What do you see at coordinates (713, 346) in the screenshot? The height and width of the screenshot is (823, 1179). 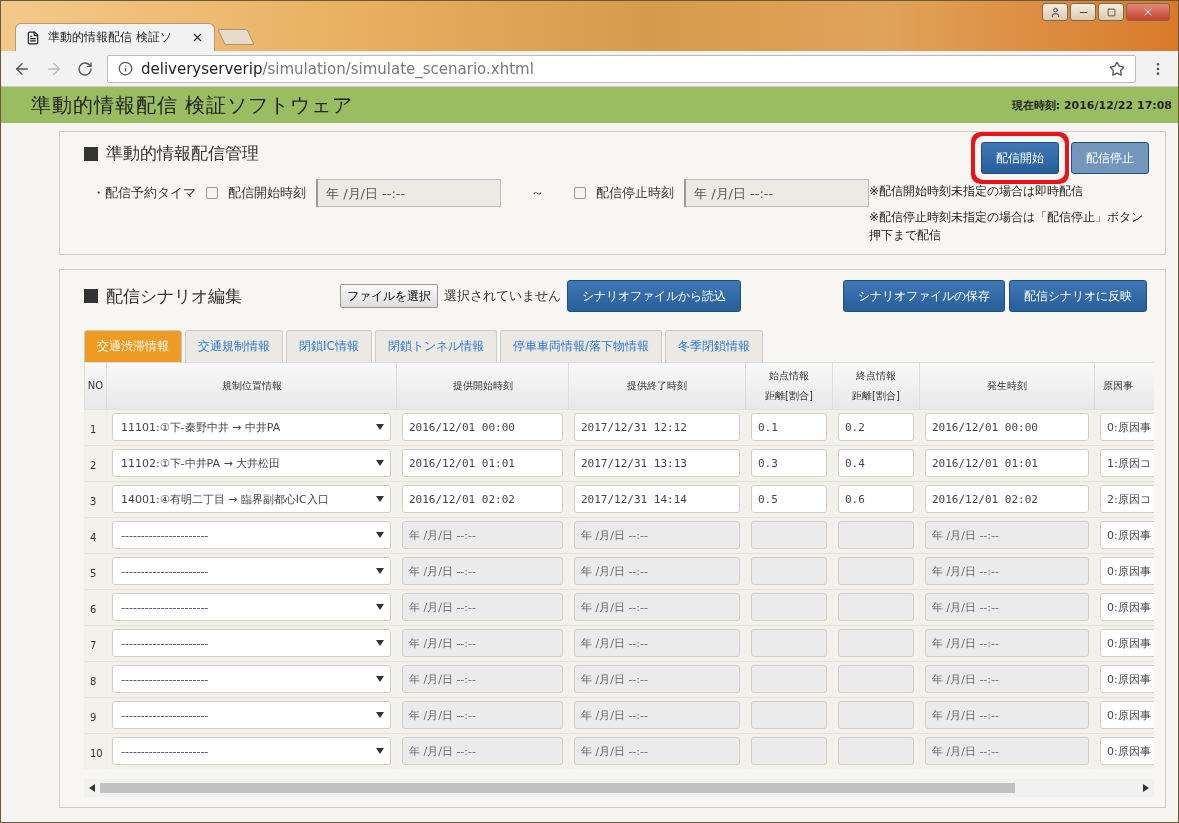 I see `tab: 冬季閉鎖情報` at bounding box center [713, 346].